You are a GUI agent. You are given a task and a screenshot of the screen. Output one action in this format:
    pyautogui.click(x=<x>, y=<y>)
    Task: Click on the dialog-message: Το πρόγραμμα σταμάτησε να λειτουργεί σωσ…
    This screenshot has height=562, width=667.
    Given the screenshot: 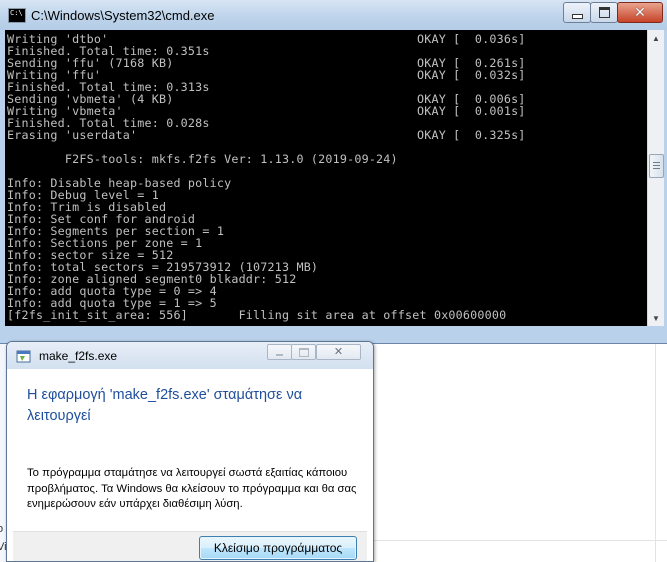 What is the action you would take?
    pyautogui.click(x=192, y=488)
    